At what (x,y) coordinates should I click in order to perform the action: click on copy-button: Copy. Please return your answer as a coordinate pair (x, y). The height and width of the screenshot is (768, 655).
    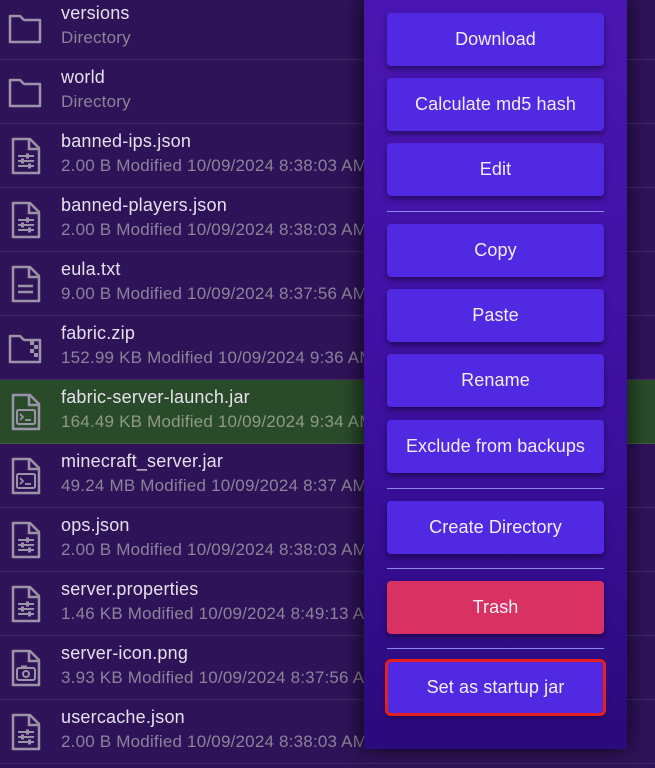
    Looking at the image, I should click on (495, 250).